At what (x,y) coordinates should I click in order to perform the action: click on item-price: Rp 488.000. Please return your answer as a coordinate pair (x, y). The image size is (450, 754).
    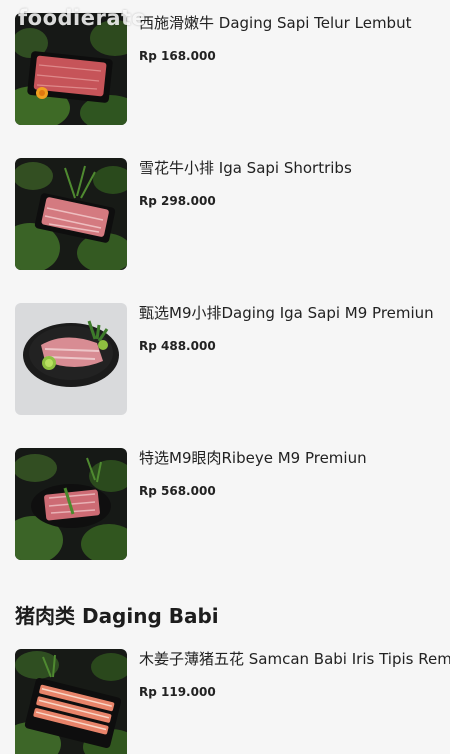
    Looking at the image, I should click on (177, 346).